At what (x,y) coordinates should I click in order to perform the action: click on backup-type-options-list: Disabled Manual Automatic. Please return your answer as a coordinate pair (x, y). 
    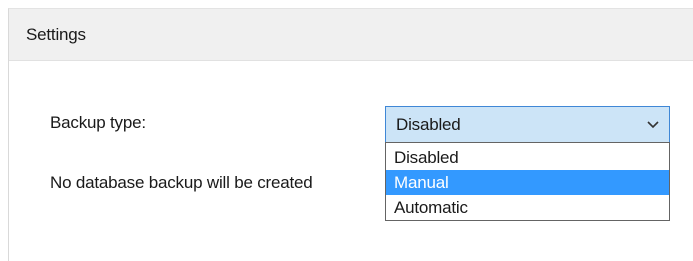
    Looking at the image, I should click on (527, 181).